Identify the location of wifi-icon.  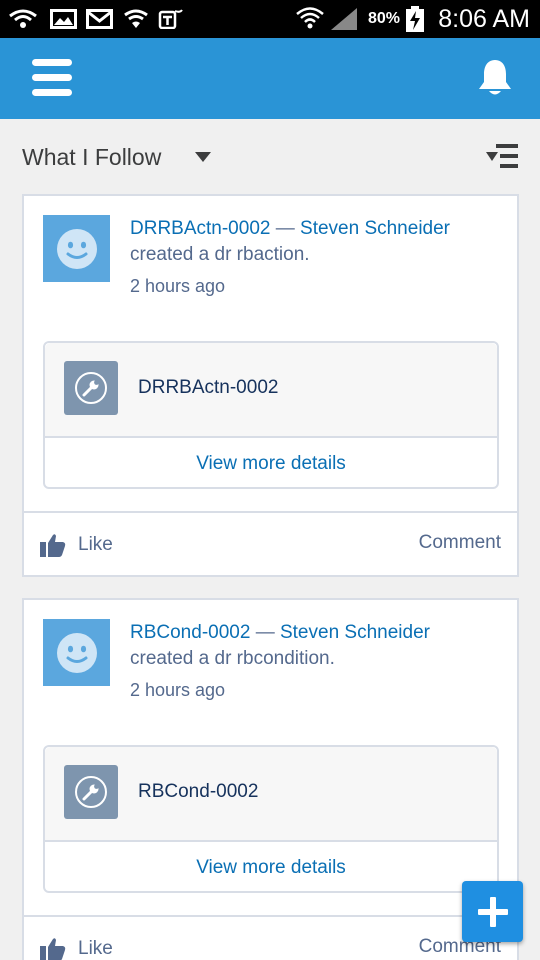
(310, 18).